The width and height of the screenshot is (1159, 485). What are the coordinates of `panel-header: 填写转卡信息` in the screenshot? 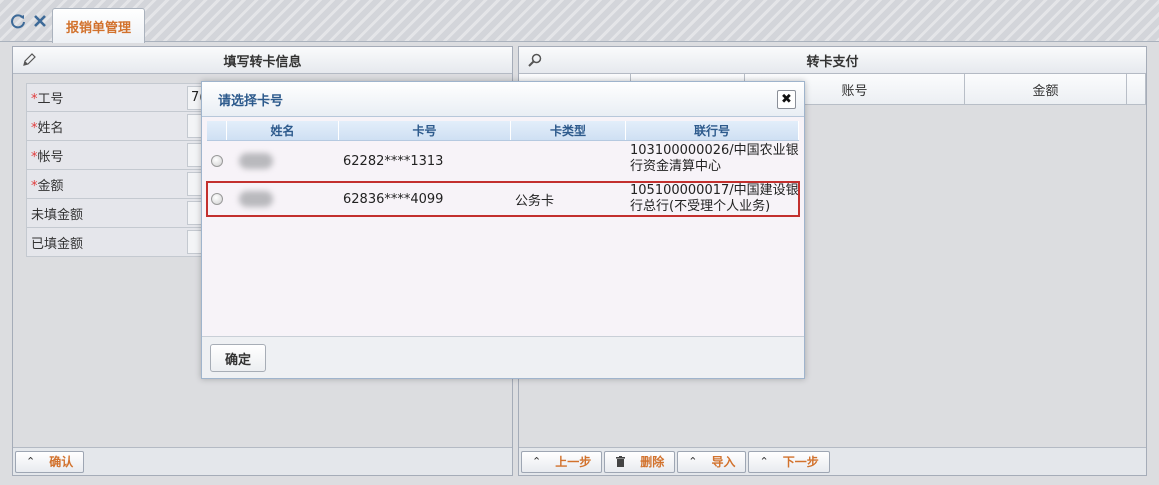 It's located at (262, 60).